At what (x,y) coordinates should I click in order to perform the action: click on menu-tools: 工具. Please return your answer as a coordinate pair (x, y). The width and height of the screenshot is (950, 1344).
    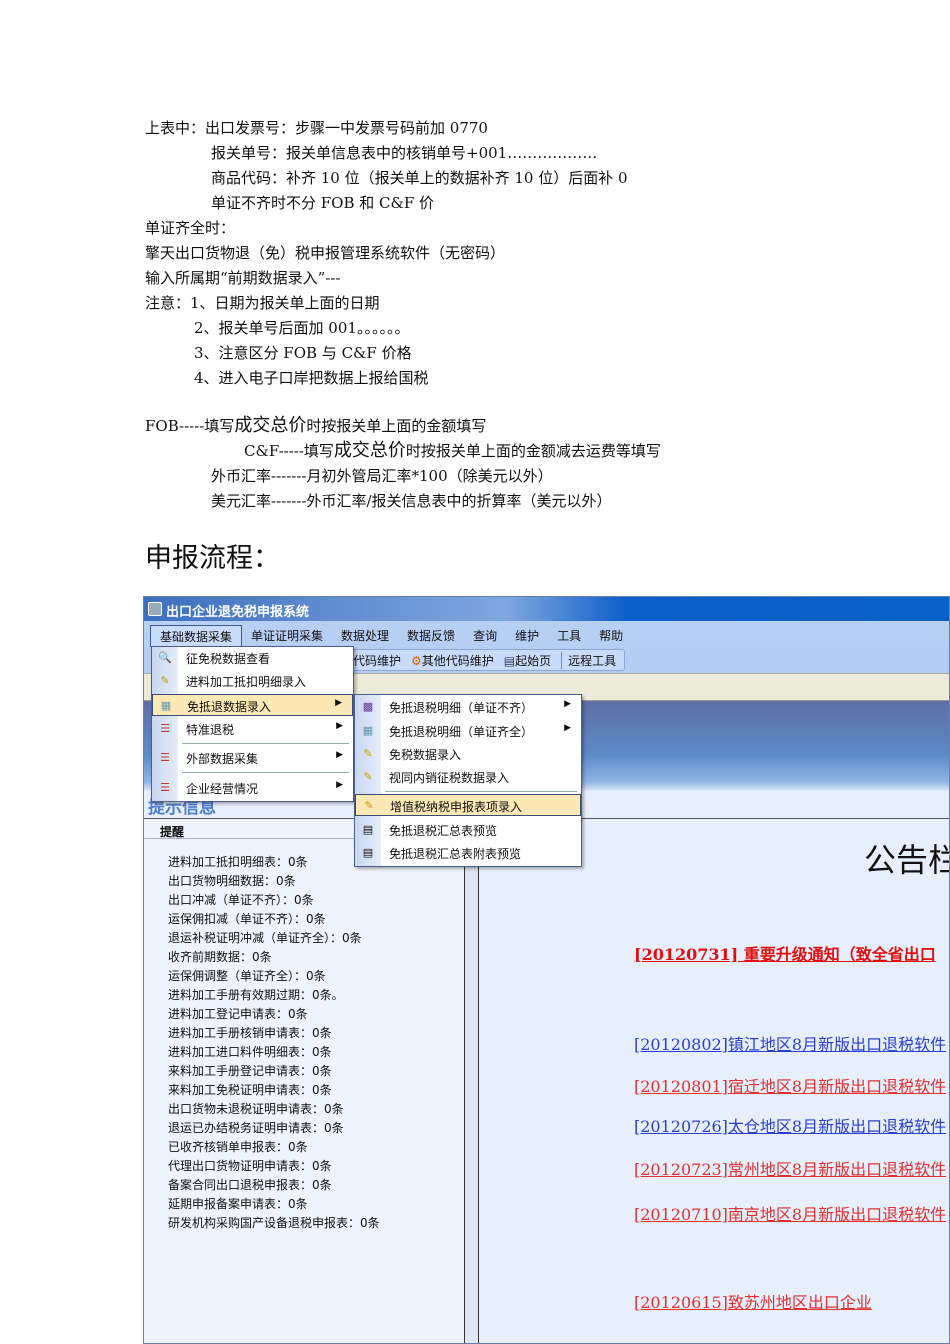
    Looking at the image, I should click on (569, 636).